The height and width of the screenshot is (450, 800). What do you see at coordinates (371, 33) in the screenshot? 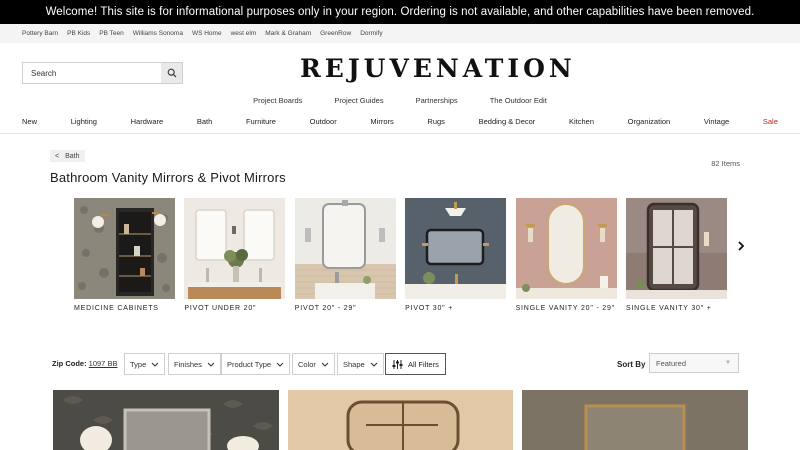
I see `brand-link: Dormify` at bounding box center [371, 33].